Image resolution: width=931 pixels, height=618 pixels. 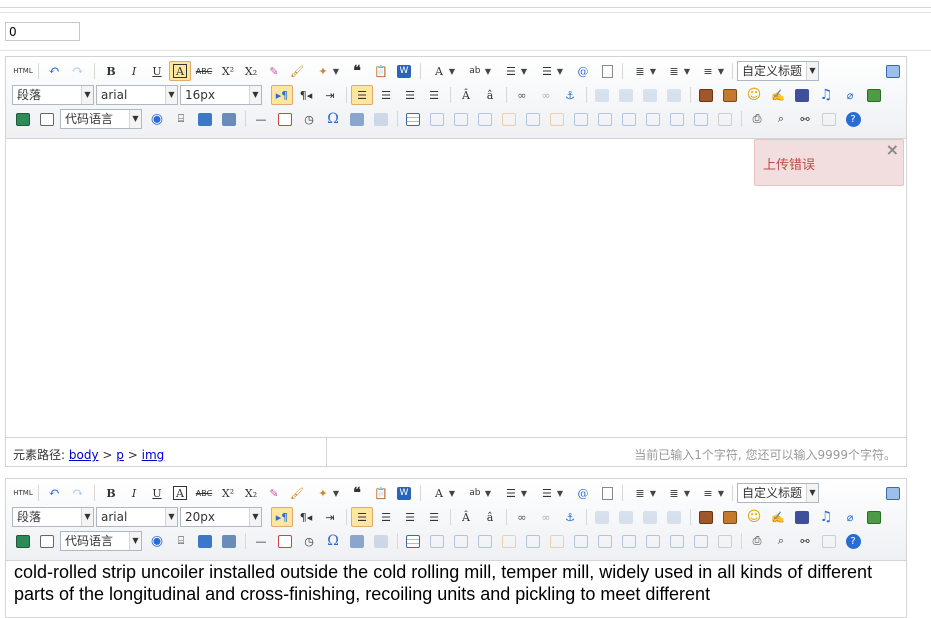 I want to click on image-none-button, so click(x=602, y=517).